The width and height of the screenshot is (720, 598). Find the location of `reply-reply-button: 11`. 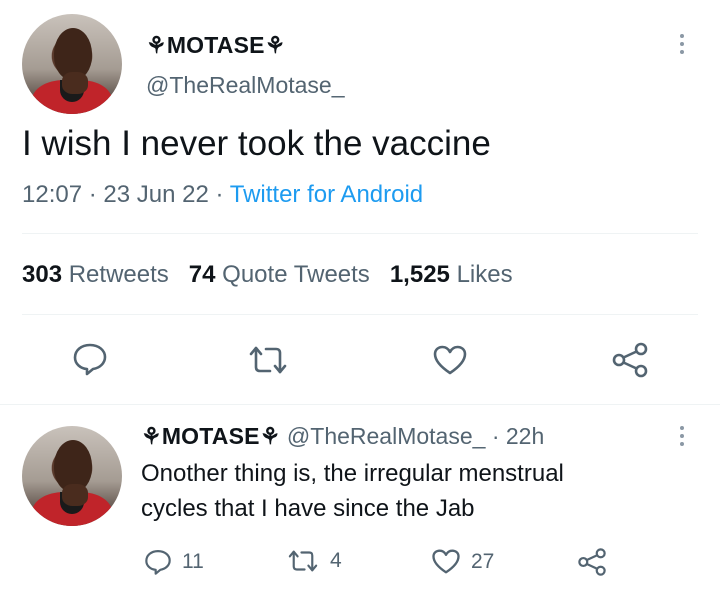

reply-reply-button: 11 is located at coordinates (174, 562).